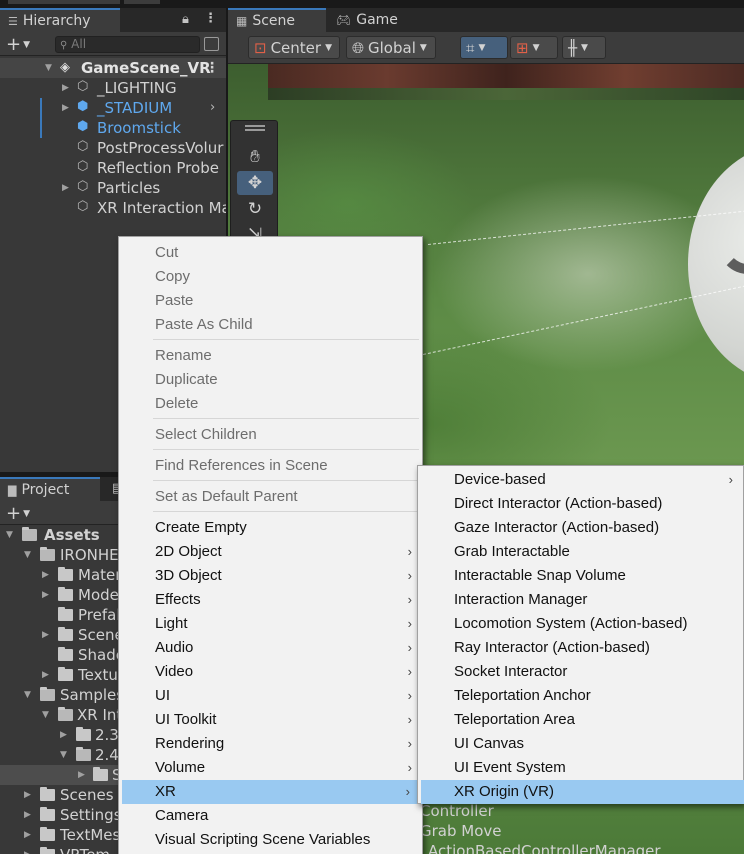 Image resolution: width=744 pixels, height=854 pixels. Describe the element at coordinates (212, 68) in the screenshot. I see `scene-more-icon: ⋮` at that location.